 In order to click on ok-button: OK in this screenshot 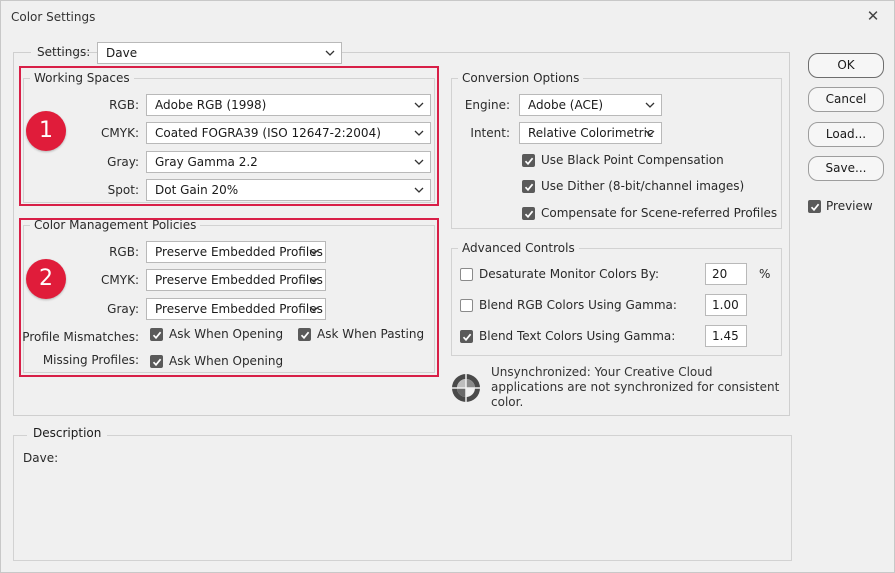, I will do `click(846, 65)`.